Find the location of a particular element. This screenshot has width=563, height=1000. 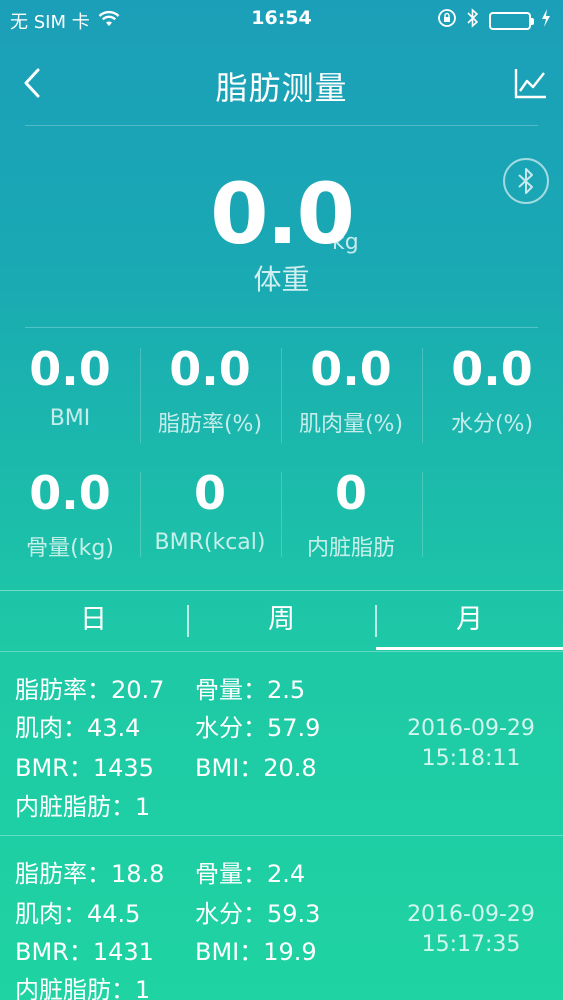

charging-icon is located at coordinates (546, 20).